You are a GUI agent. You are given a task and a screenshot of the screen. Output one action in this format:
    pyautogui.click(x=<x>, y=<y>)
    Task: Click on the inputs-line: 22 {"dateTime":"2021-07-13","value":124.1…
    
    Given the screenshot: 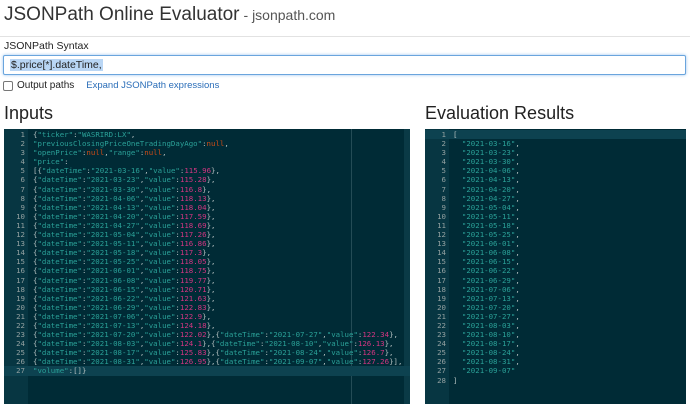 What is the action you would take?
    pyautogui.click(x=207, y=325)
    